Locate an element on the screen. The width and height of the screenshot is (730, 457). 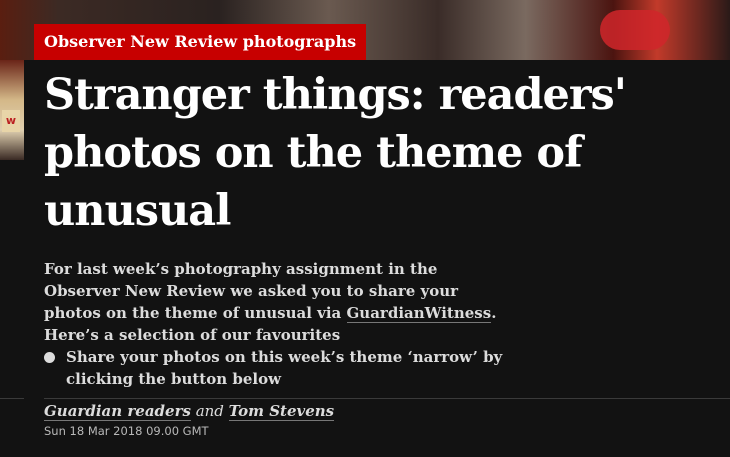
hero-image-detail is located at coordinates (635, 30).